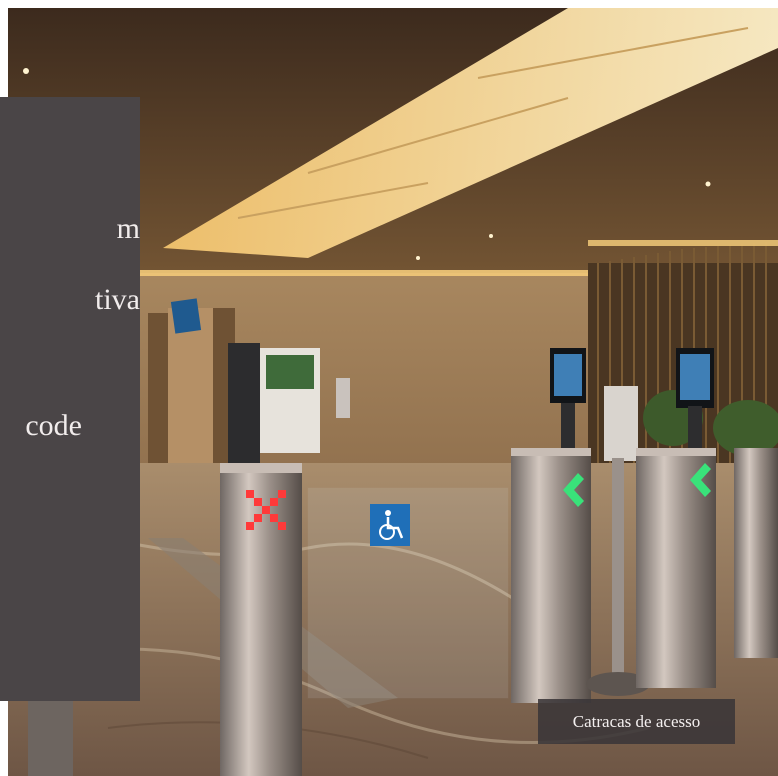 This screenshot has width=778, height=776. I want to click on wheelchair-sign-icon, so click(390, 525).